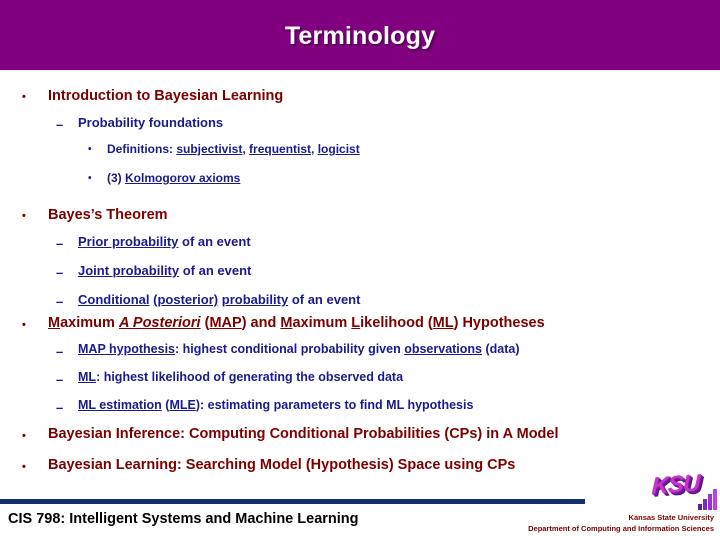 Image resolution: width=720 pixels, height=540 pixels. What do you see at coordinates (114, 299) in the screenshot?
I see `term-conditional: Conditional` at bounding box center [114, 299].